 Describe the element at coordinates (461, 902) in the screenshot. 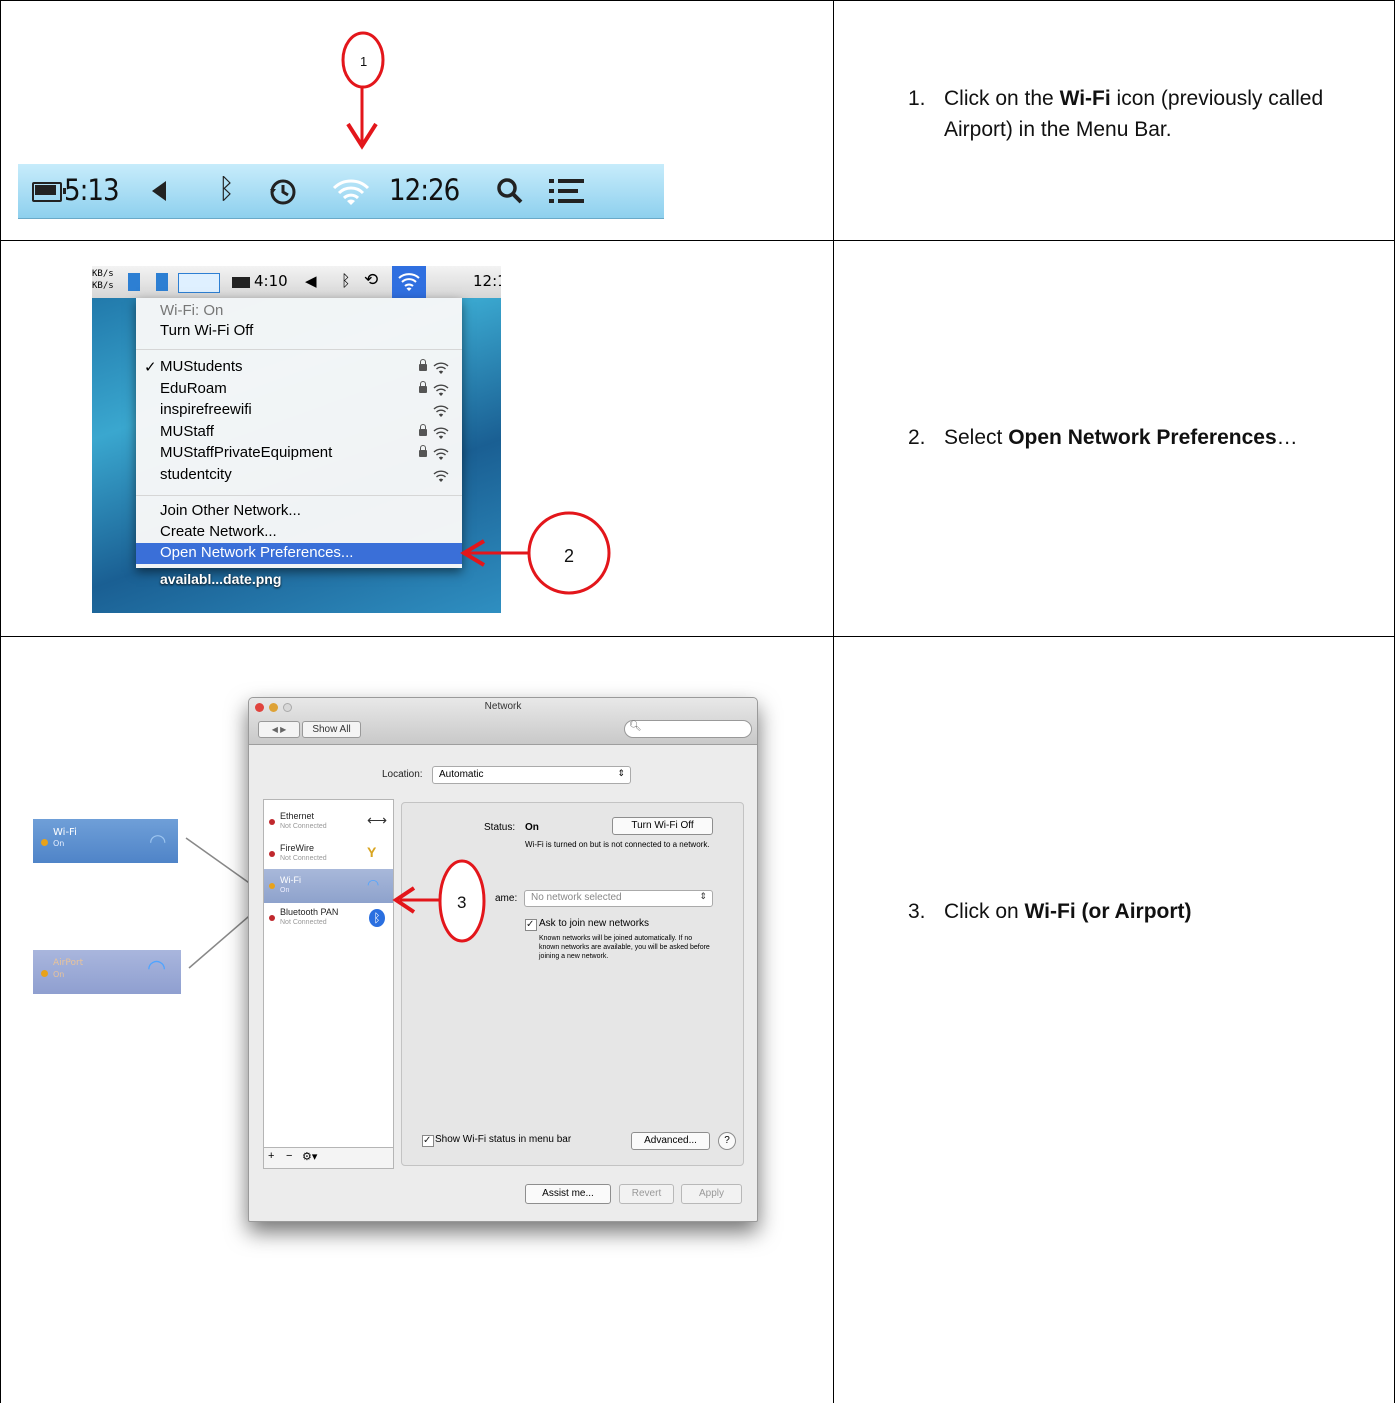

I see `callout-number-3: 3` at that location.